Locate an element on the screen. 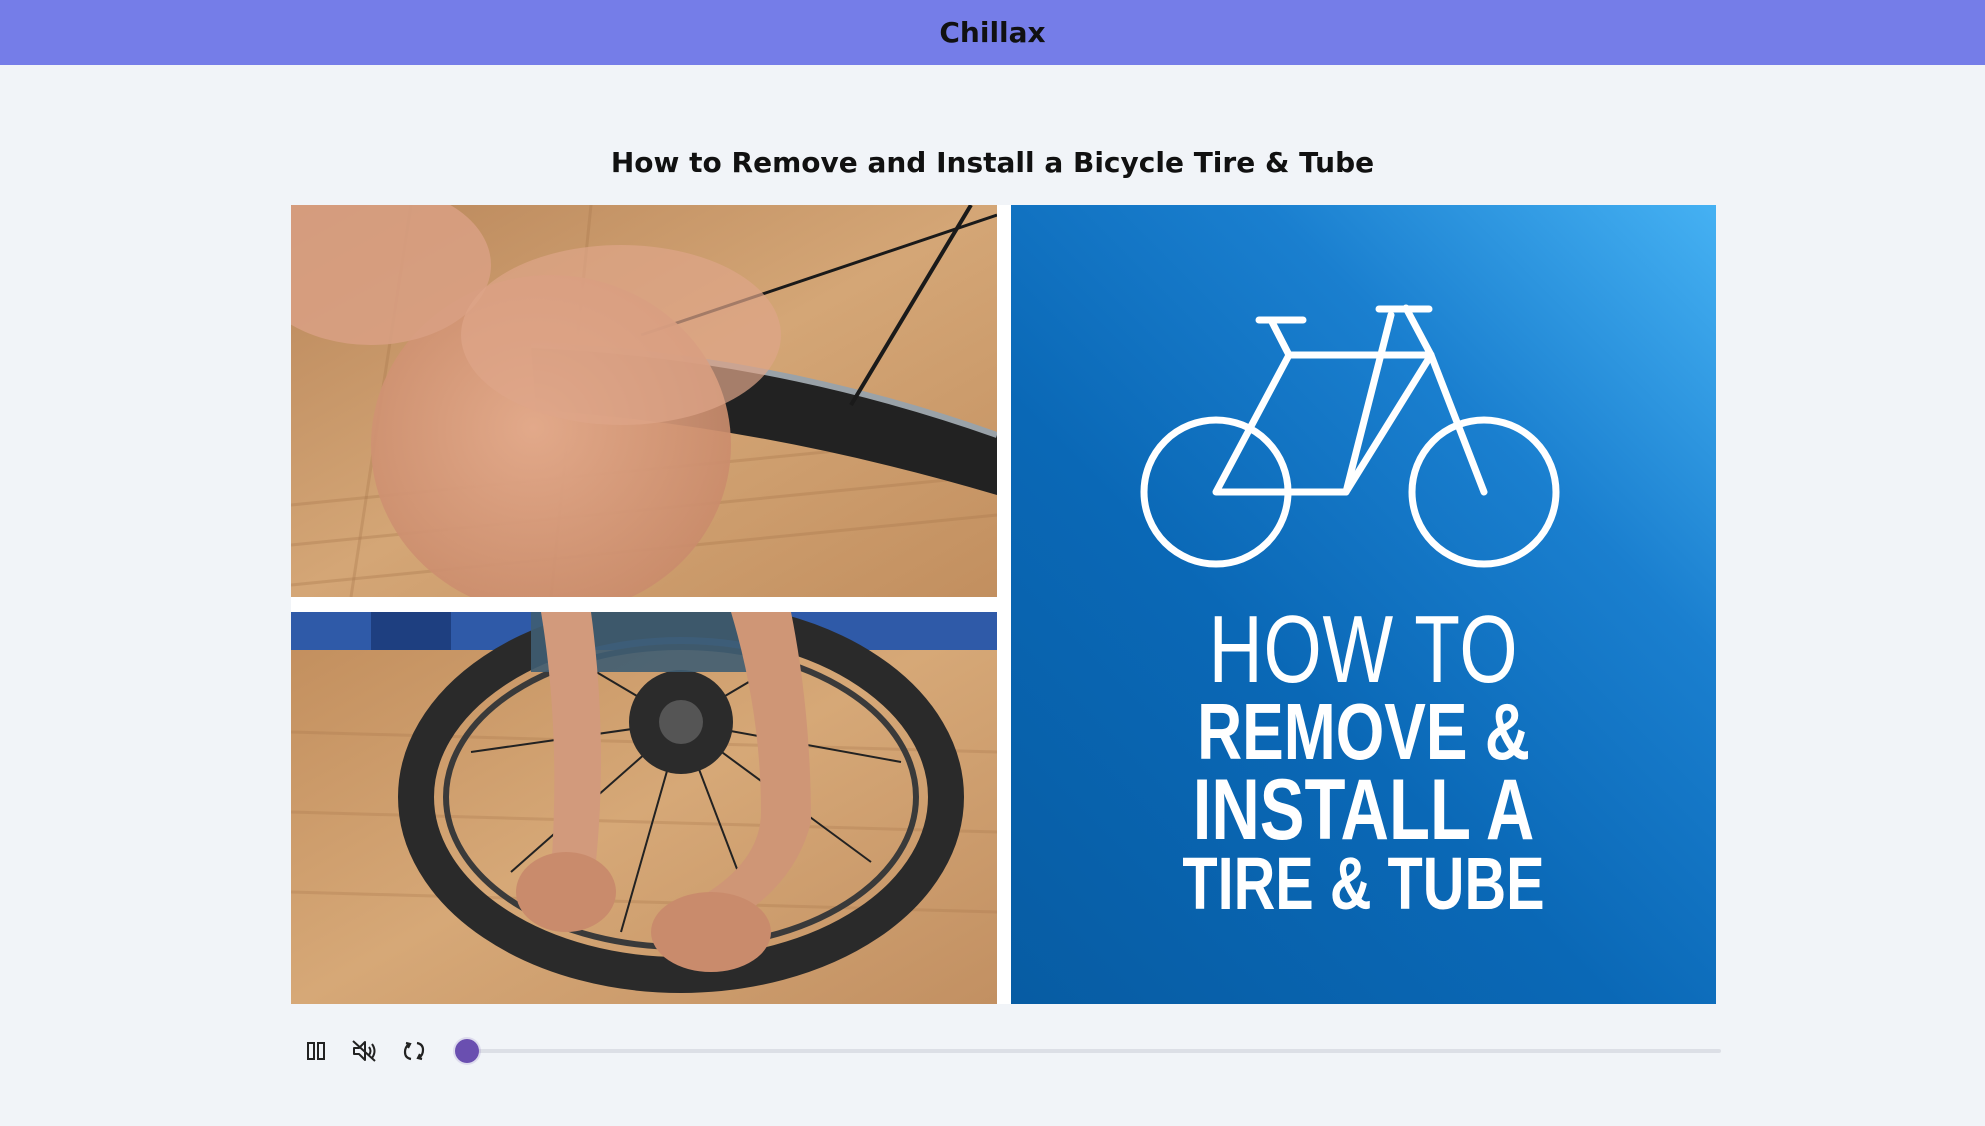  progress-track is located at coordinates (1088, 1051).